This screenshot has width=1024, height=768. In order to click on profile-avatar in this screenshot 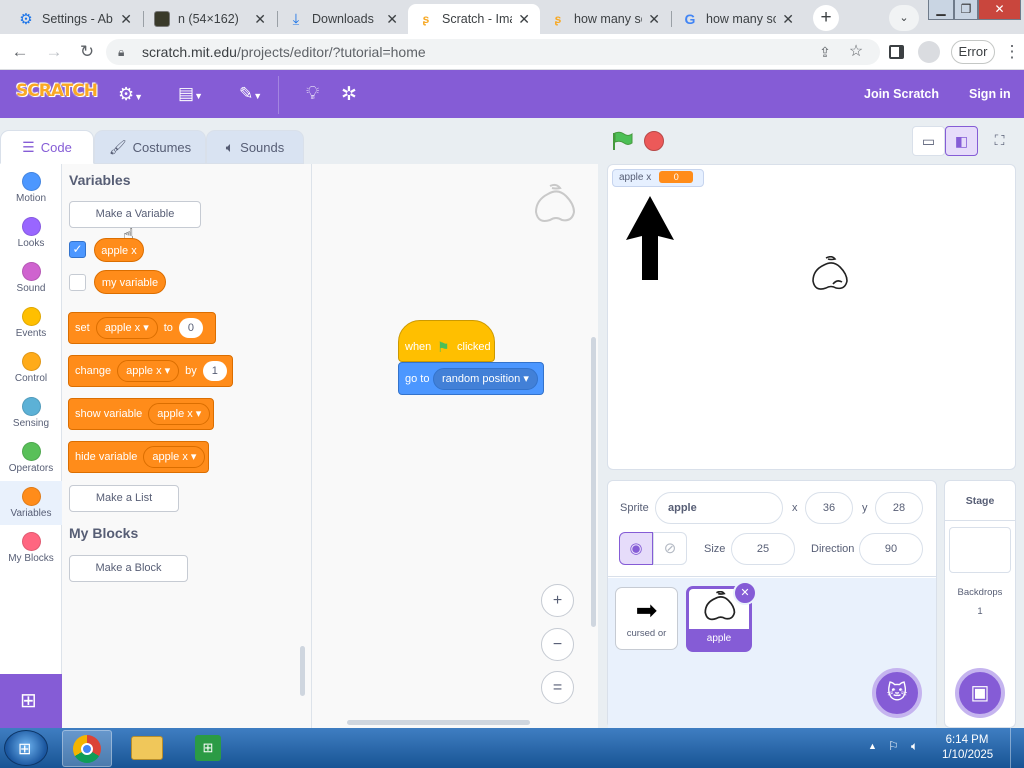, I will do `click(929, 52)`.